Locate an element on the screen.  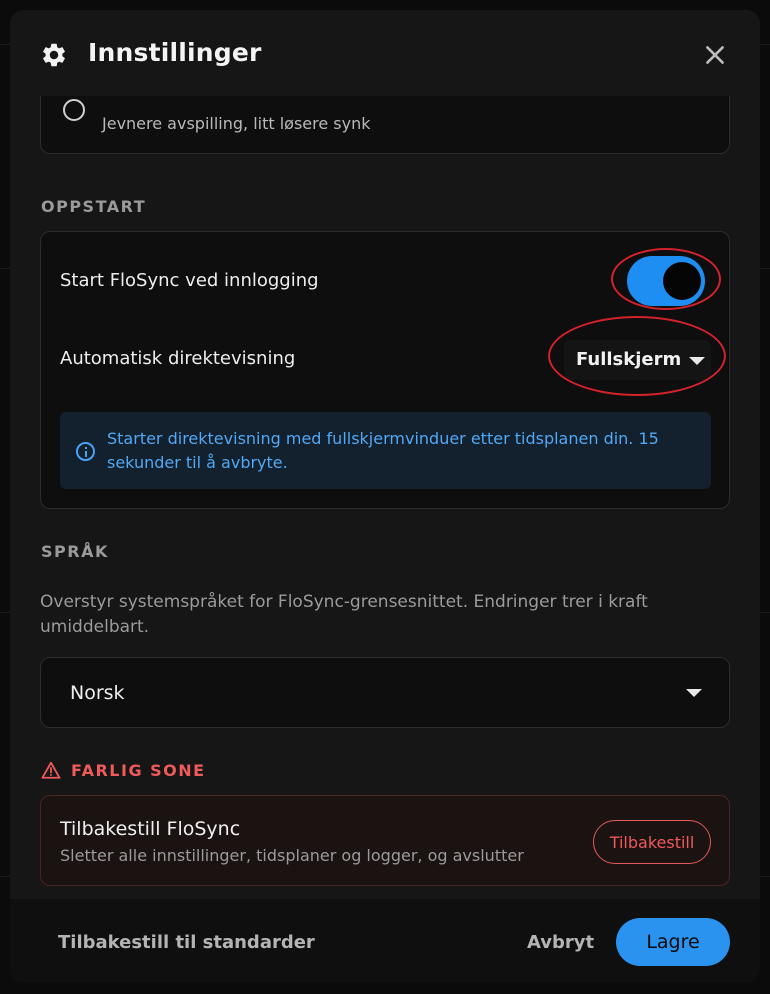
reset-defaults-button: Tilbakestill til standarder is located at coordinates (186, 942).